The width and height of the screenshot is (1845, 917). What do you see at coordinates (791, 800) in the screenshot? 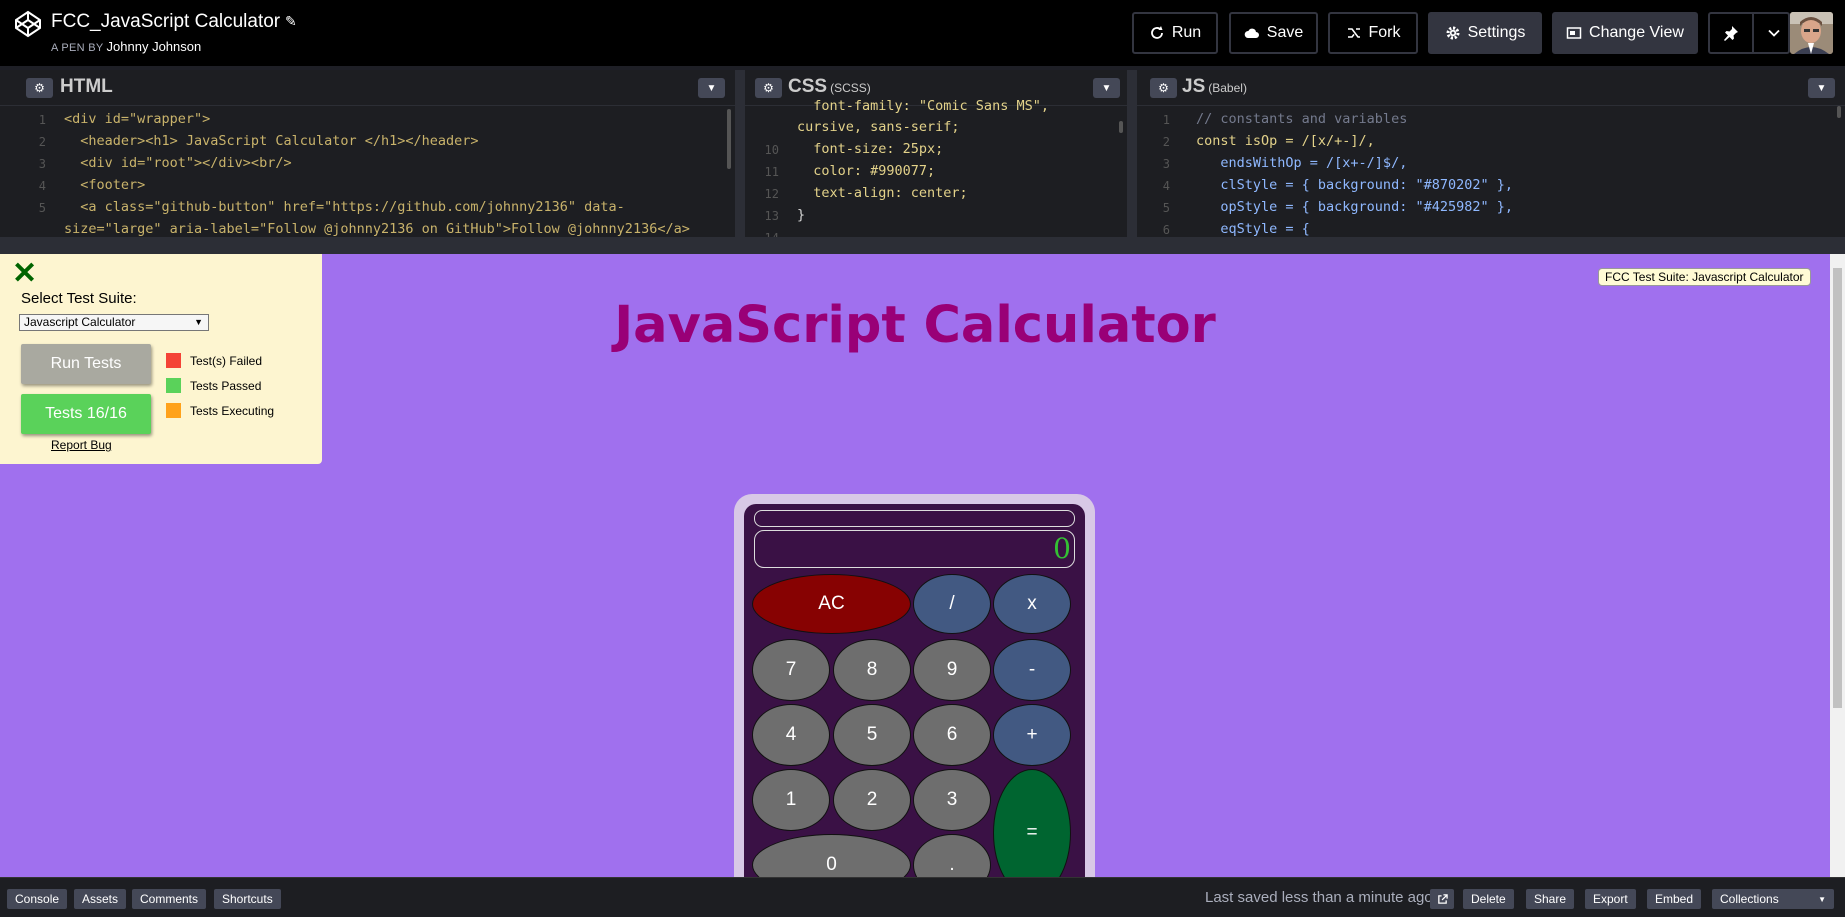
I see `one-button: 1` at bounding box center [791, 800].